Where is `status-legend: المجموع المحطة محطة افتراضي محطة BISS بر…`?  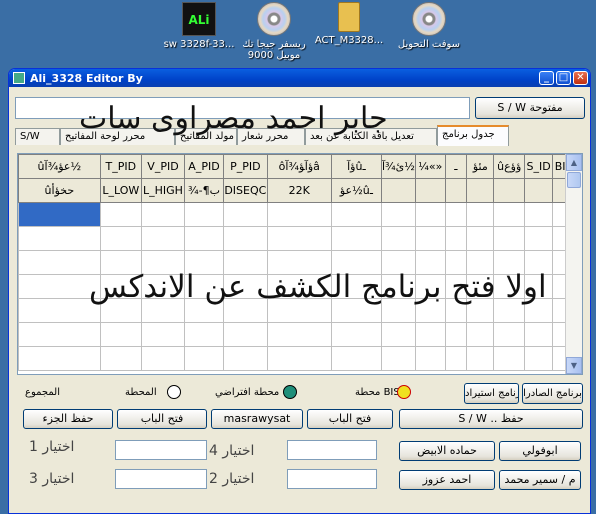 status-legend: المجموع المحطة محطة افتراضي محطة BISS بر… is located at coordinates (300, 394).